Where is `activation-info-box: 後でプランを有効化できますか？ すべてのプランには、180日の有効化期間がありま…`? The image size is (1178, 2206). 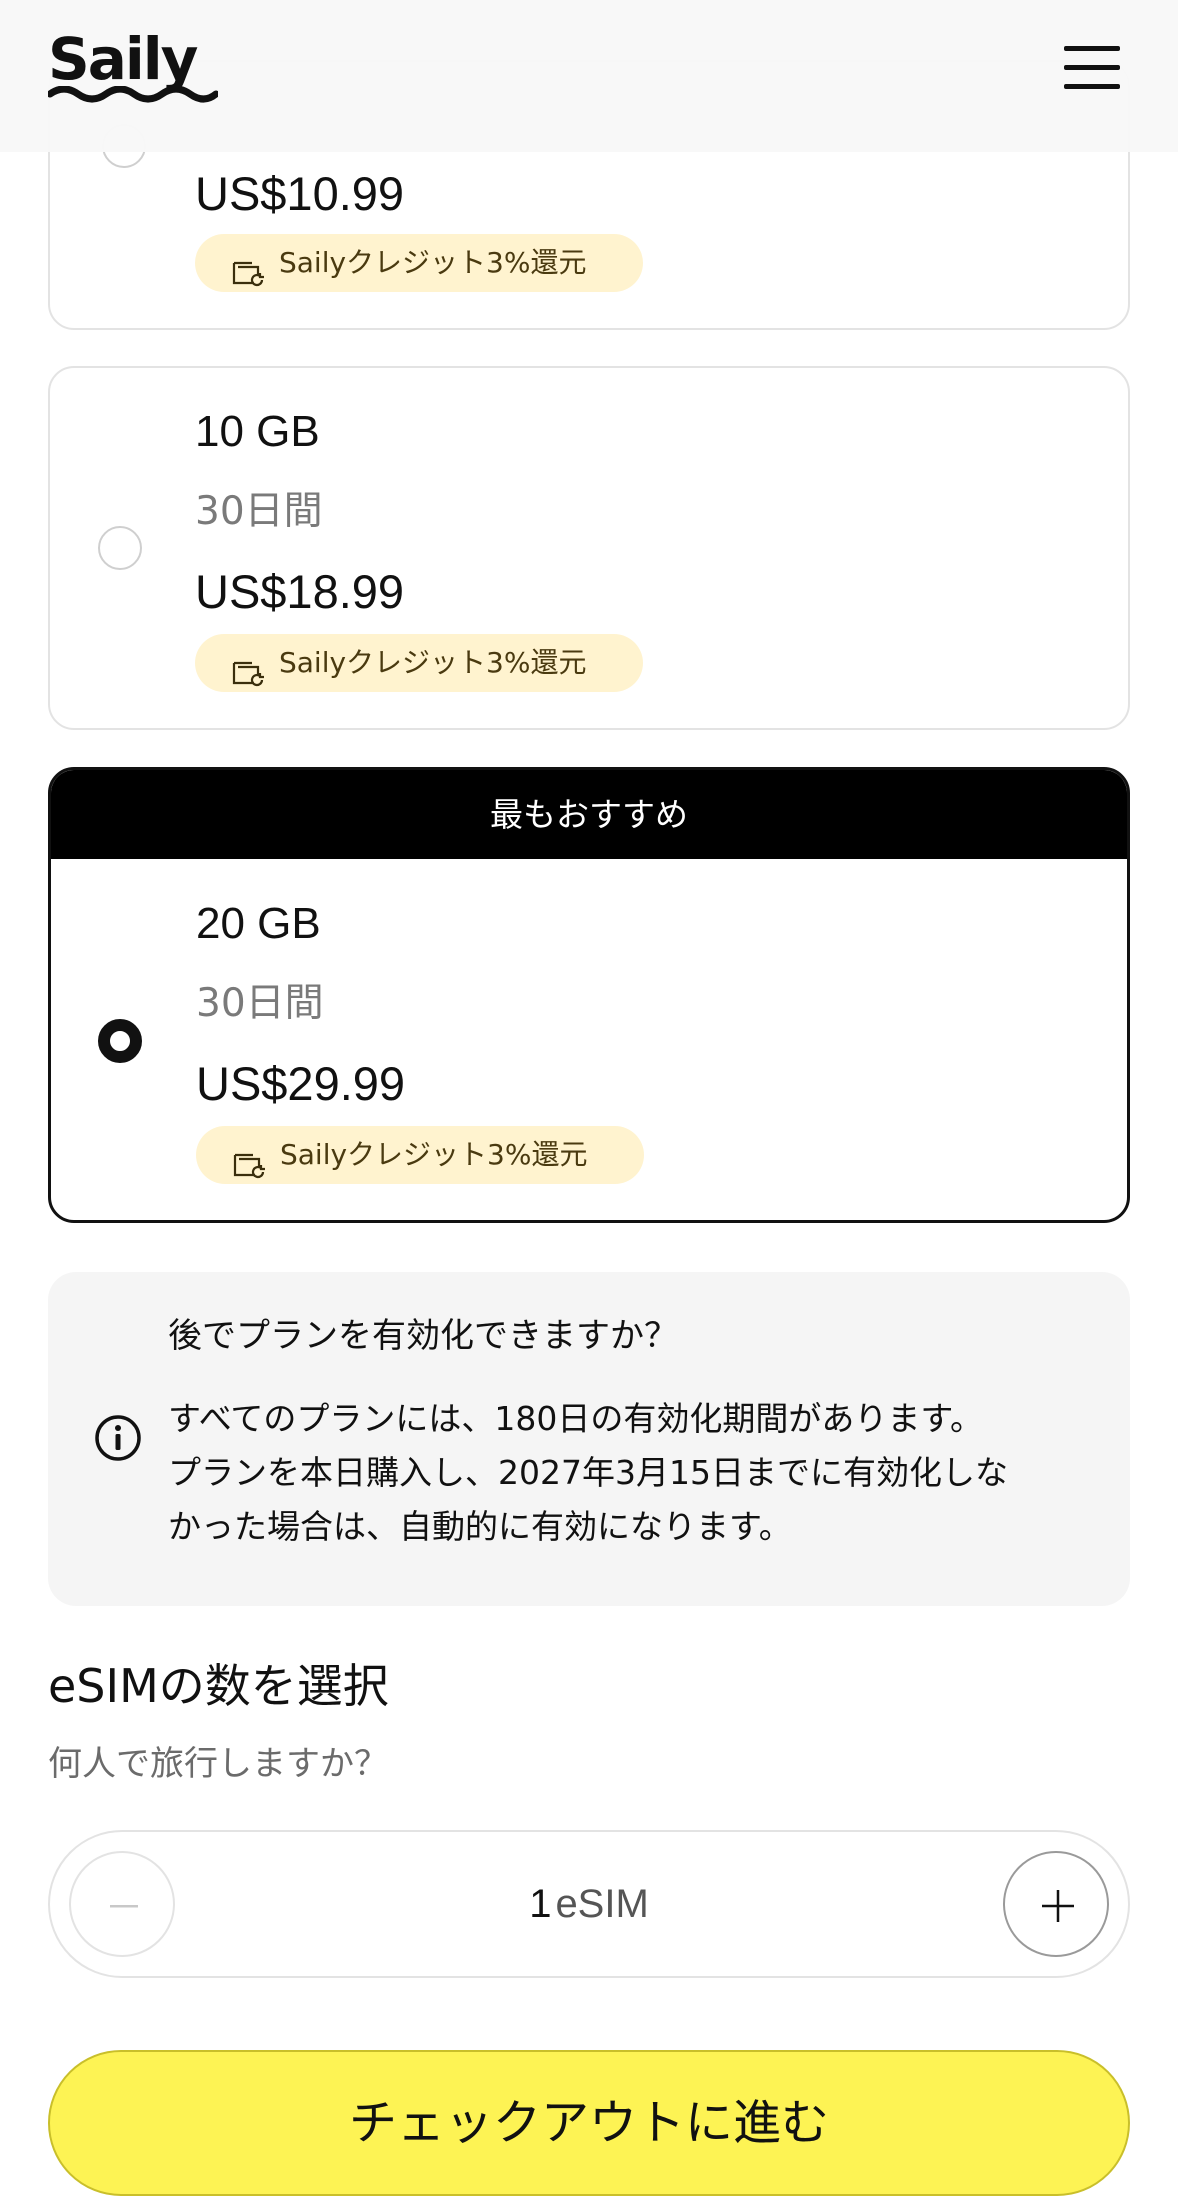
activation-info-box: 後でプランを有効化できますか？ すべてのプランには、180日の有効化期間がありま… is located at coordinates (589, 1439).